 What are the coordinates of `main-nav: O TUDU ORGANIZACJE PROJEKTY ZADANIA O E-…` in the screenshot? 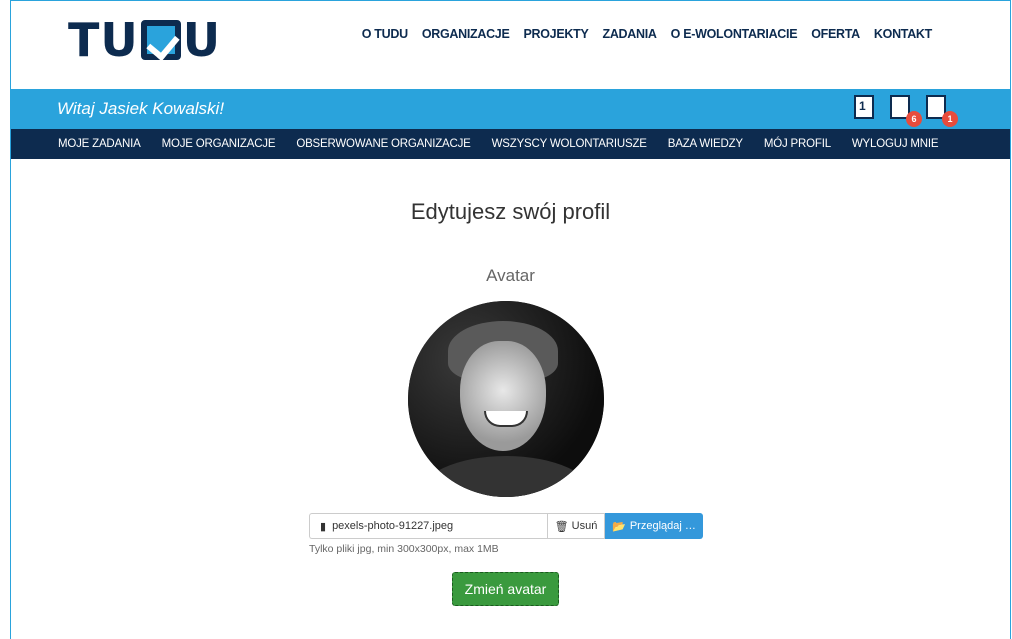 It's located at (647, 34).